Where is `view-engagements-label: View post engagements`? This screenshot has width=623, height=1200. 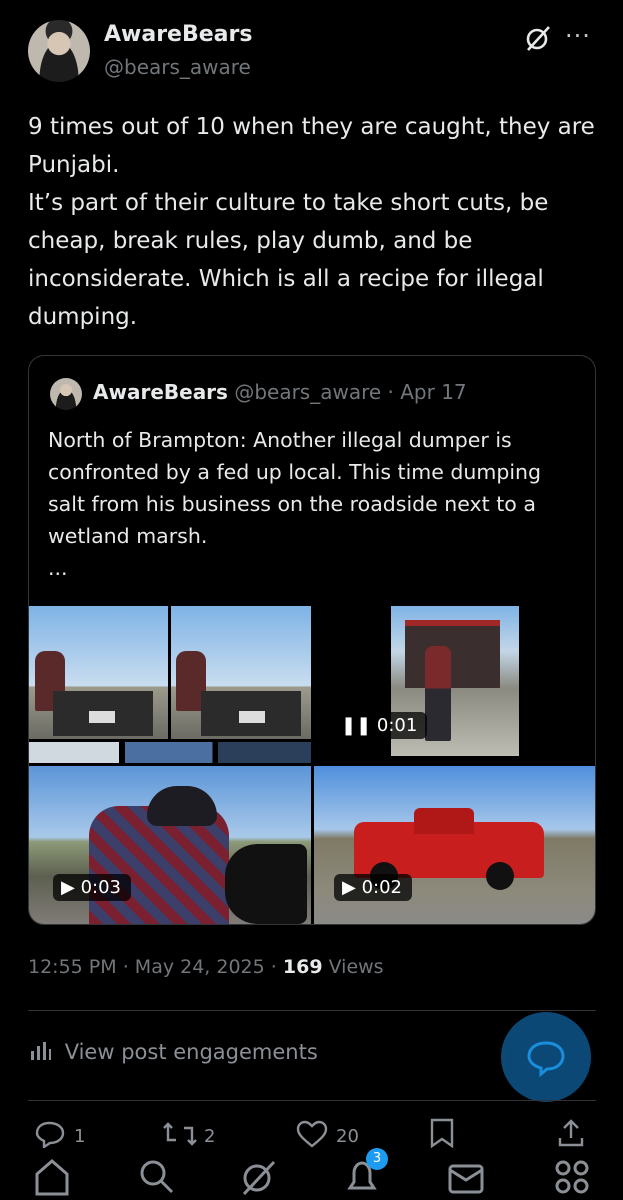 view-engagements-label: View post engagements is located at coordinates (191, 1052).